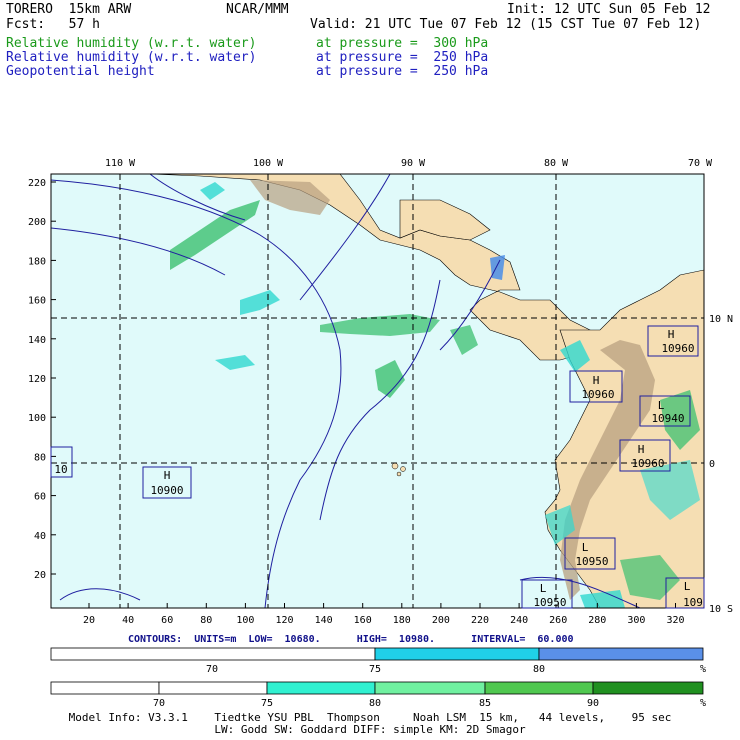 This screenshot has width=740, height=740. I want to click on colorbar-label: 90, so click(593, 703).